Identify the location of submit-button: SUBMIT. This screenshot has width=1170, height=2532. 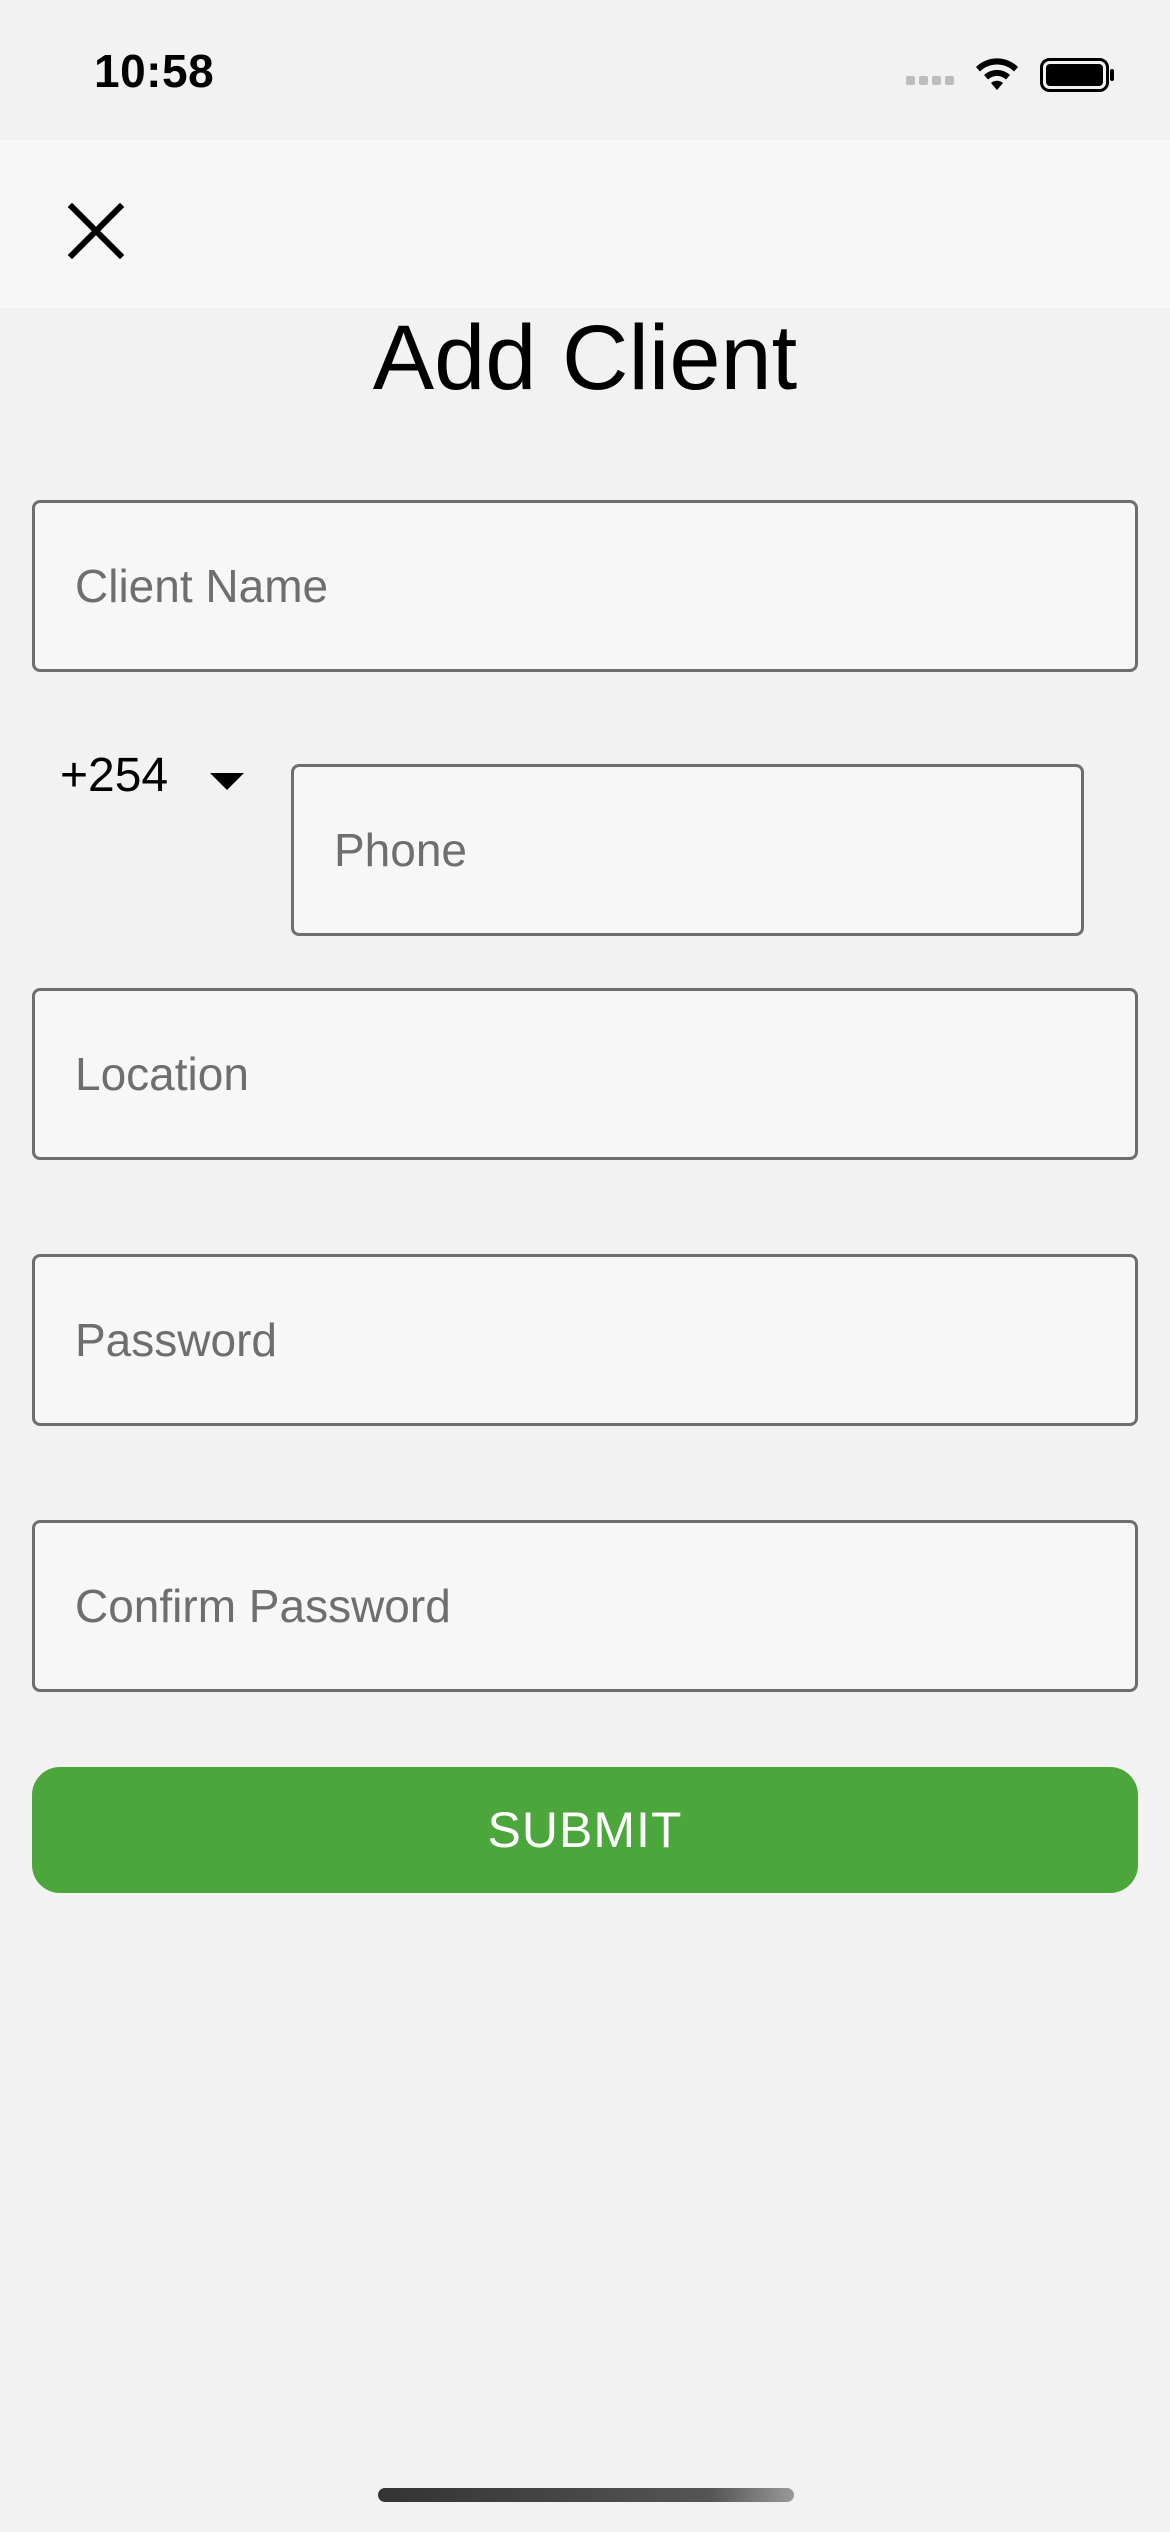
(585, 1830).